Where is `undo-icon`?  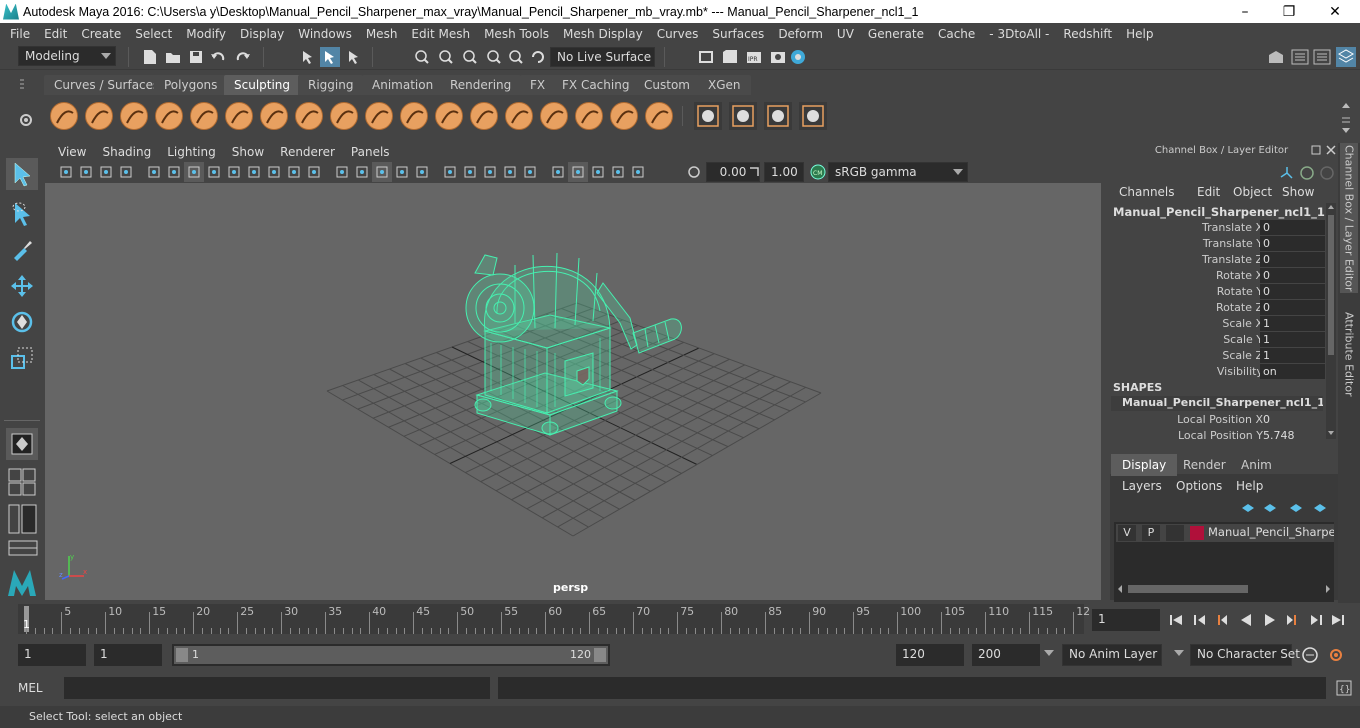
undo-icon is located at coordinates (219, 57).